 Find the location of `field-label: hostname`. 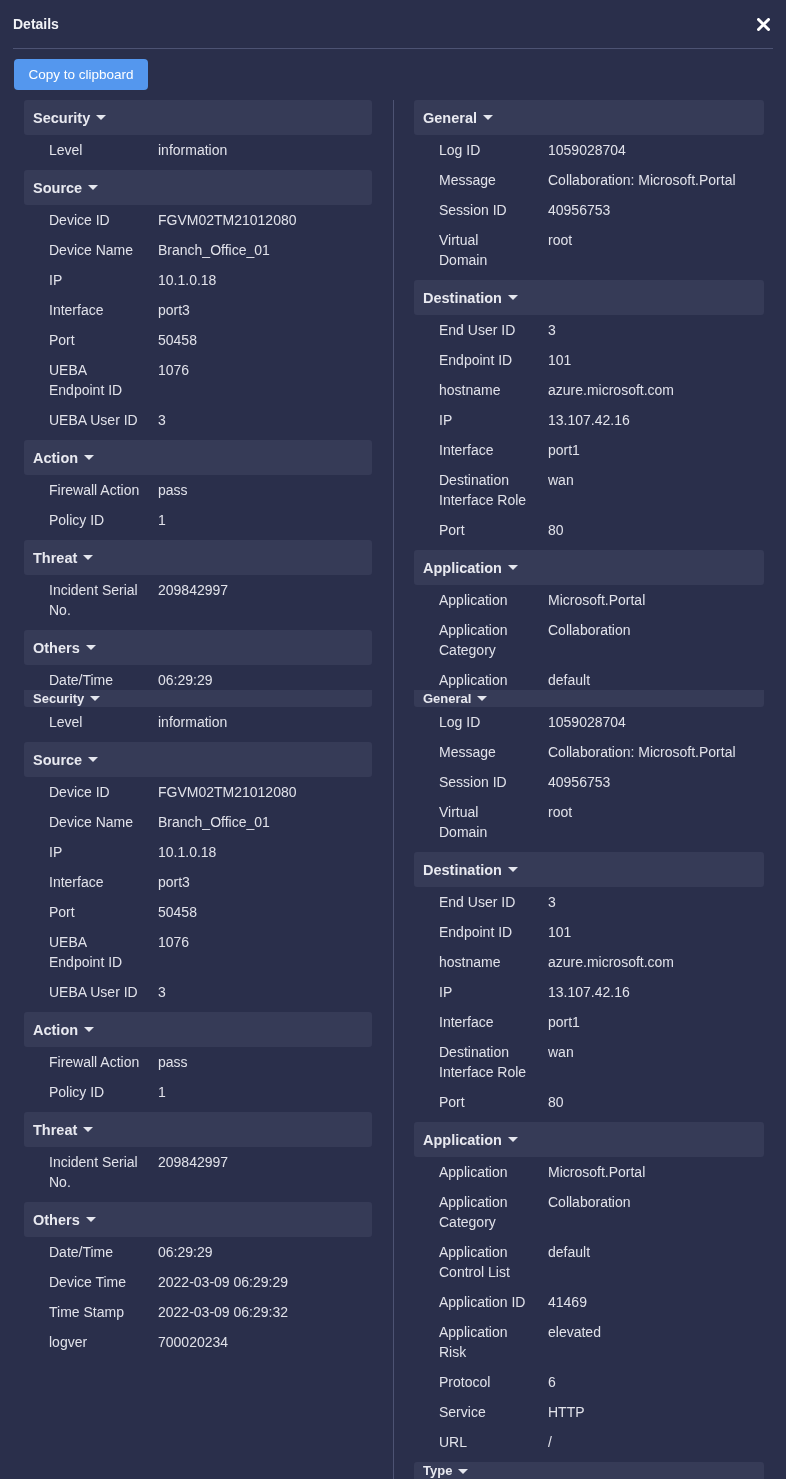

field-label: hostname is located at coordinates (470, 962).